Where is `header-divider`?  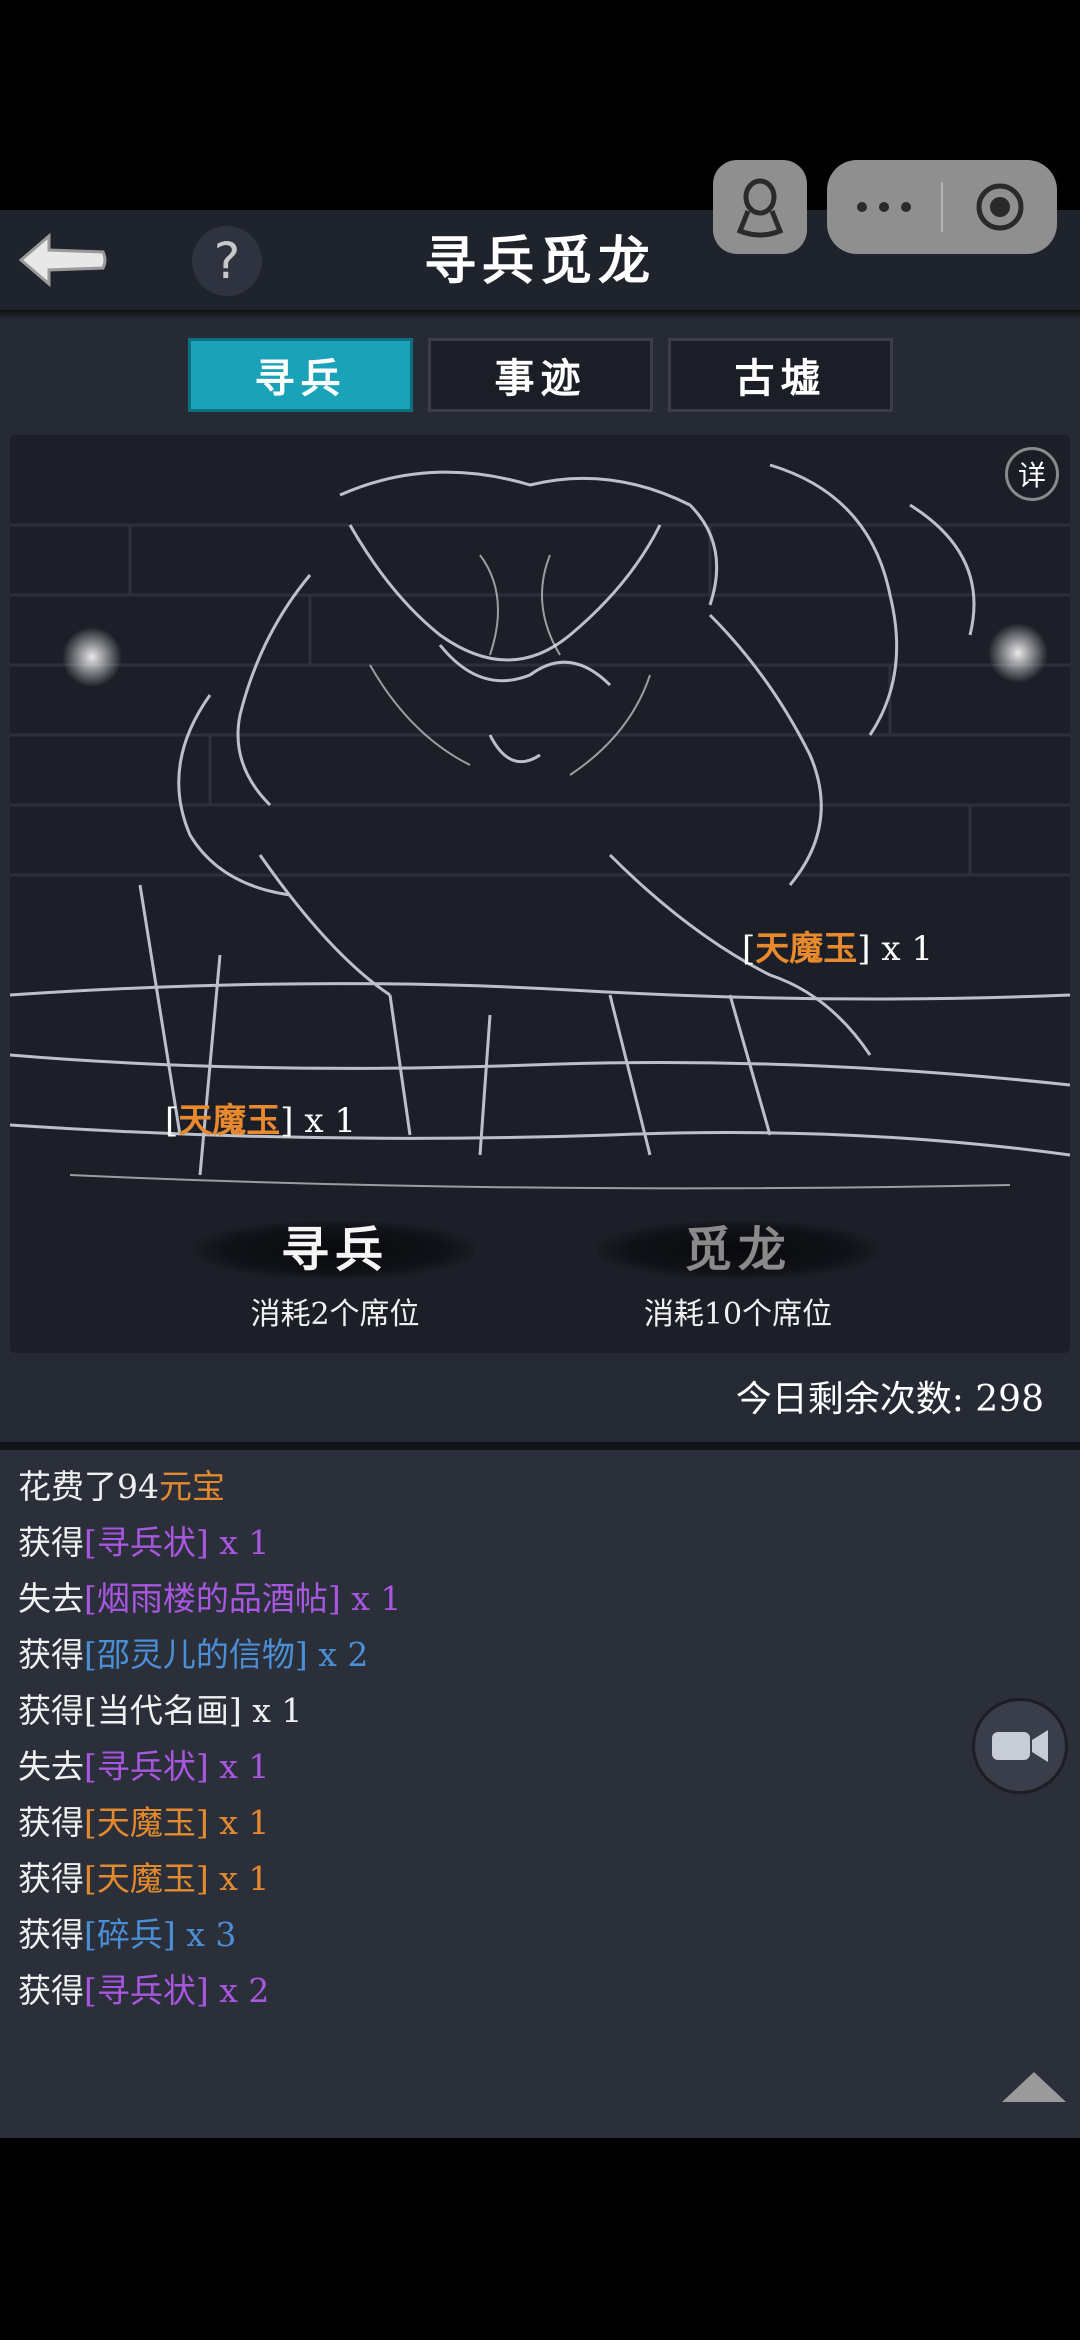
header-divider is located at coordinates (540, 315).